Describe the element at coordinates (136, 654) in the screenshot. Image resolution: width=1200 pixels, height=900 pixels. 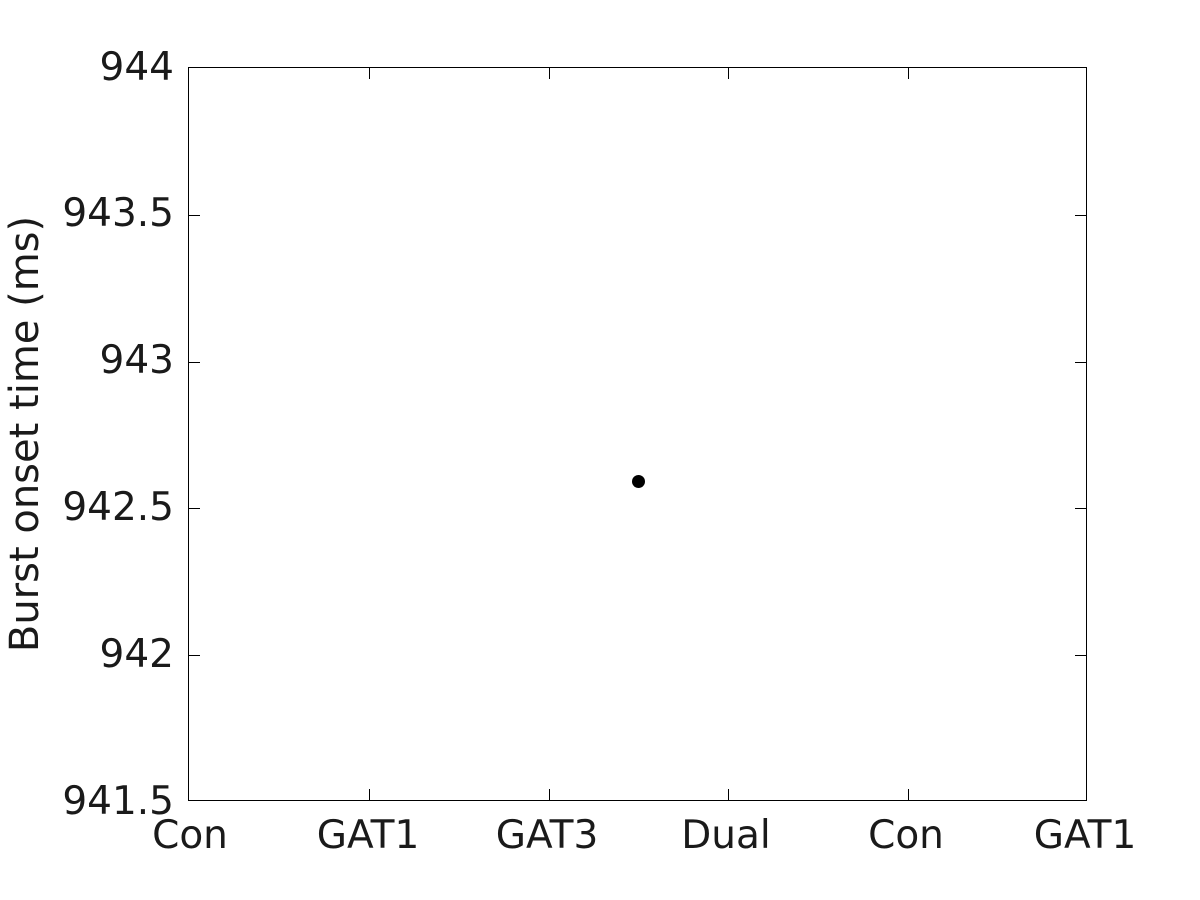
I see `y-tick-label-1: 942` at that location.